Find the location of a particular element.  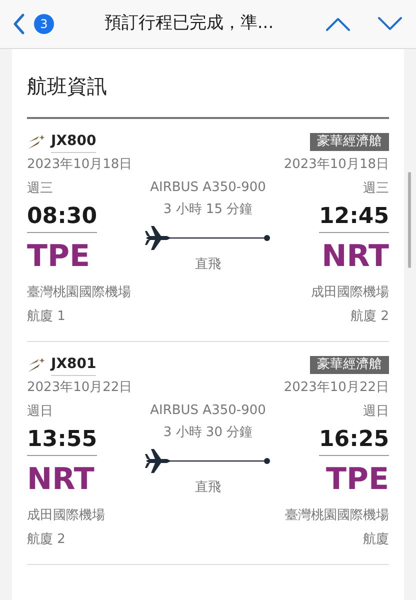

flight-time: 12:45 is located at coordinates (353, 218).